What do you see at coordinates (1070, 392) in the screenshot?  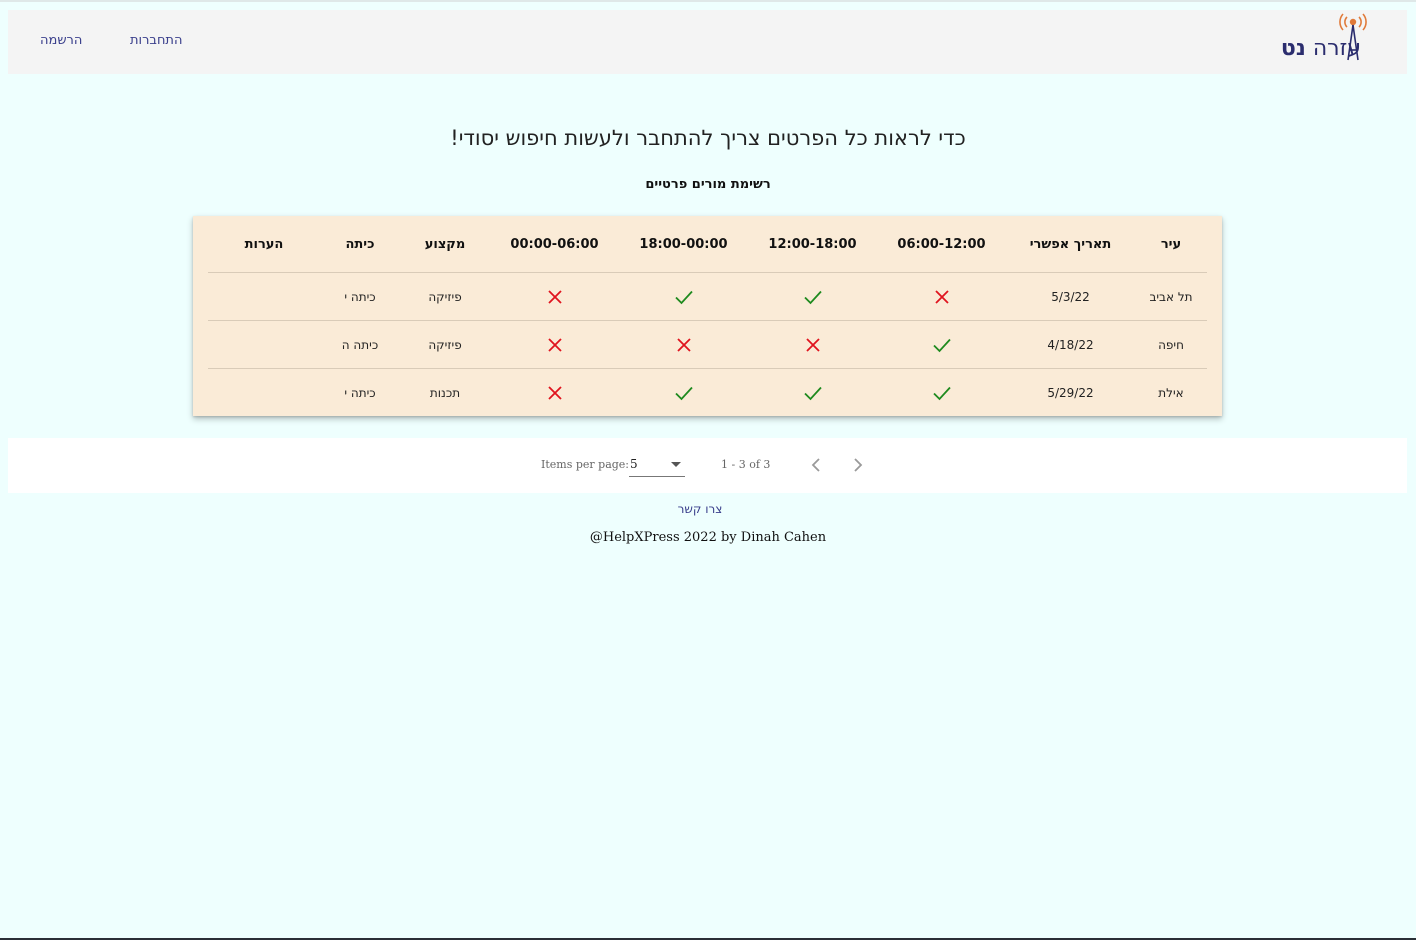 I see `cell-date: 5/29/22` at bounding box center [1070, 392].